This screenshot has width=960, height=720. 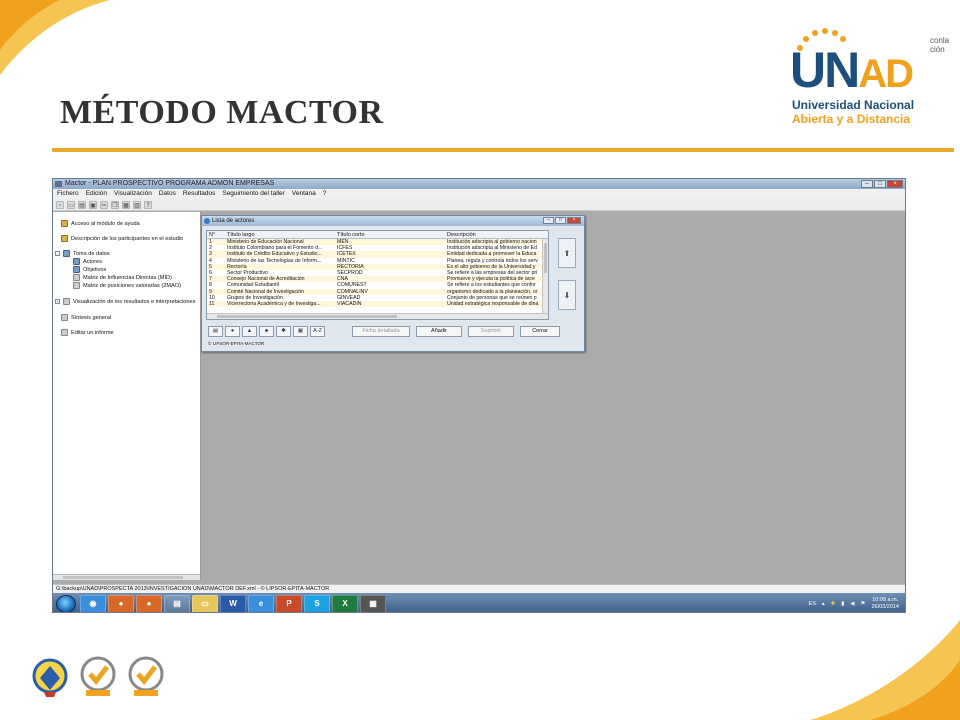 What do you see at coordinates (842, 604) in the screenshot?
I see `network-icon: ▮` at bounding box center [842, 604].